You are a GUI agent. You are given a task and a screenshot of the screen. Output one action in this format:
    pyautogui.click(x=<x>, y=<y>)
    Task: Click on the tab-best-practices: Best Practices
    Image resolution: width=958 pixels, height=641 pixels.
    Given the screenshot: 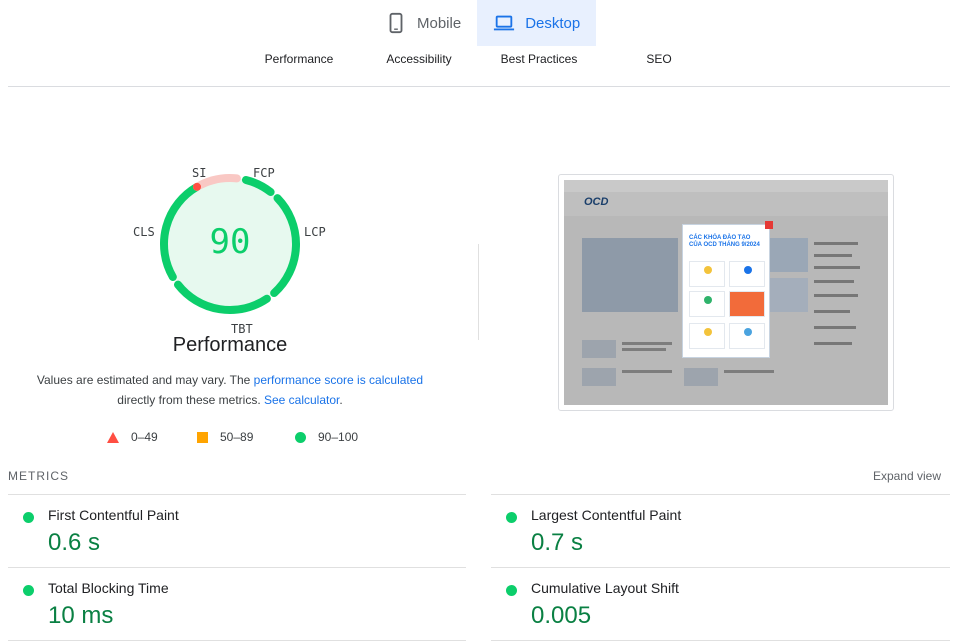 What is the action you would take?
    pyautogui.click(x=539, y=59)
    